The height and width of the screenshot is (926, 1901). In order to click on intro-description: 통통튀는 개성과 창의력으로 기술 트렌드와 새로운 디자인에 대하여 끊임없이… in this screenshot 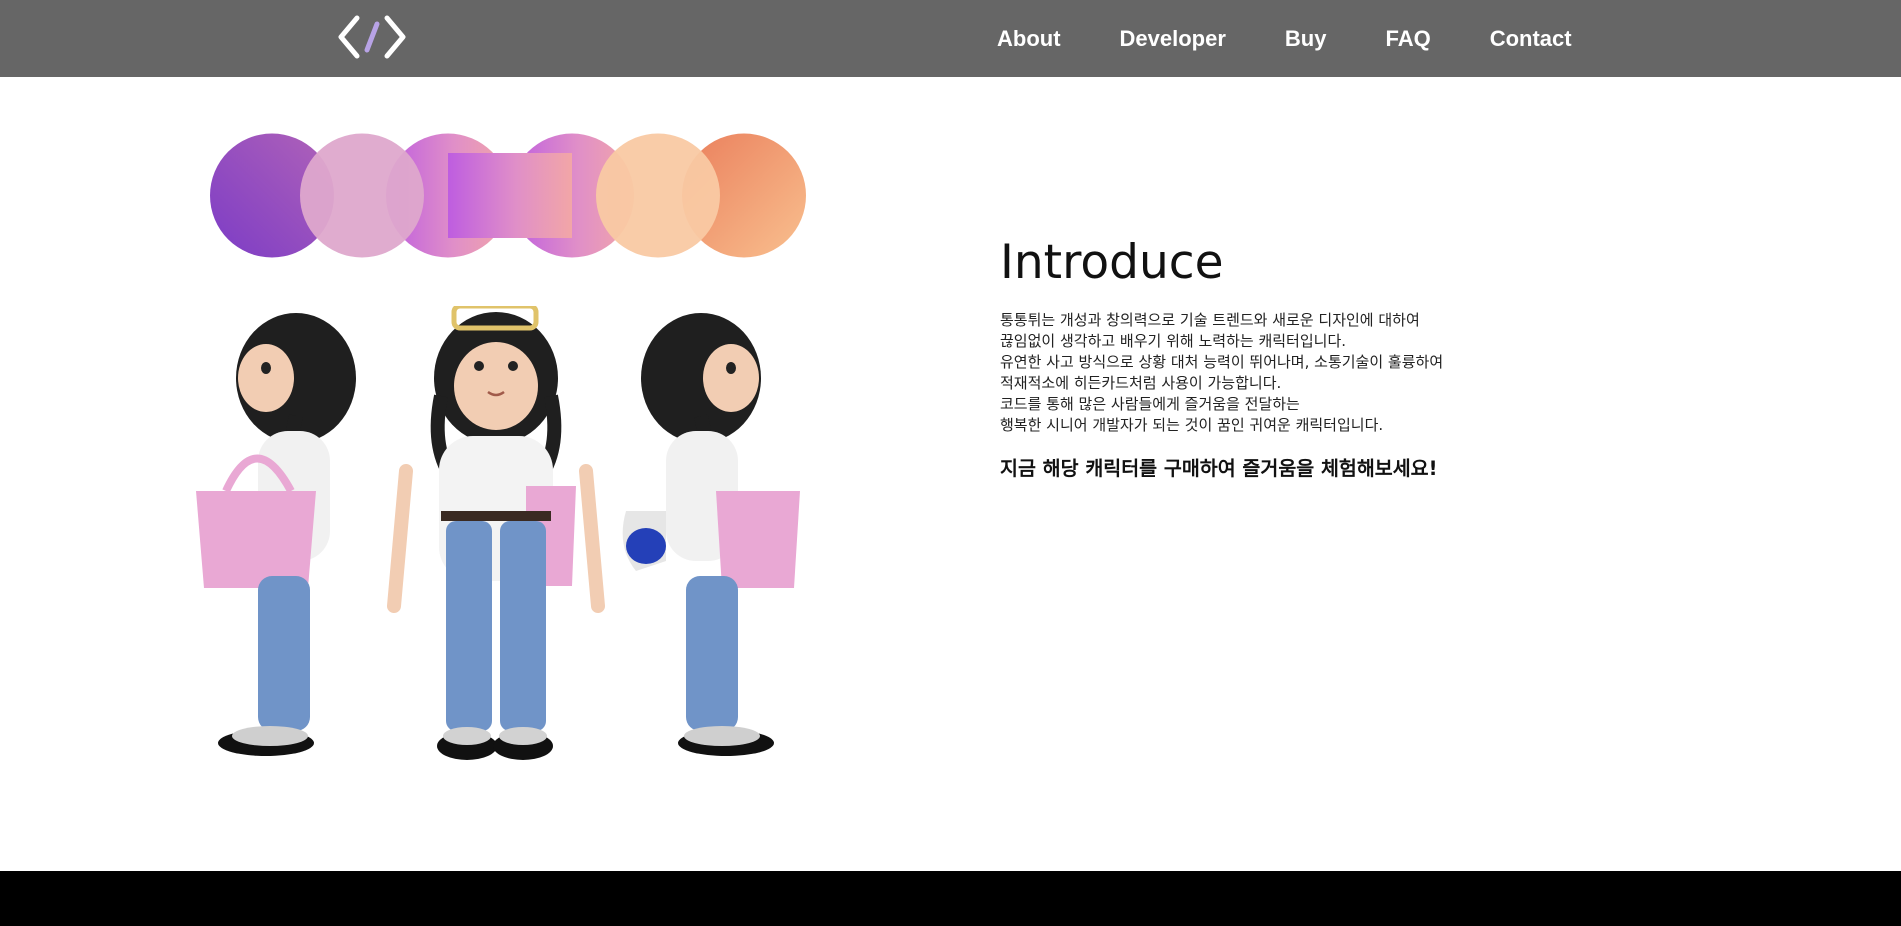, I will do `click(1280, 373)`.